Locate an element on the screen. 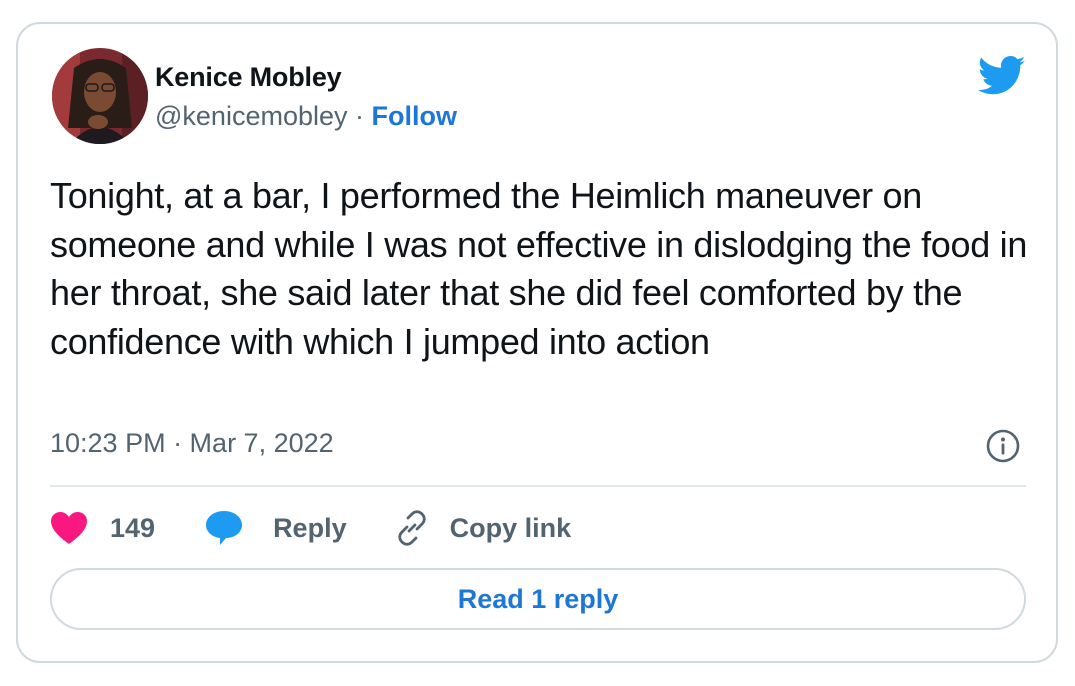  author-handle-line: @kenicemobley · Follow is located at coordinates (306, 116).